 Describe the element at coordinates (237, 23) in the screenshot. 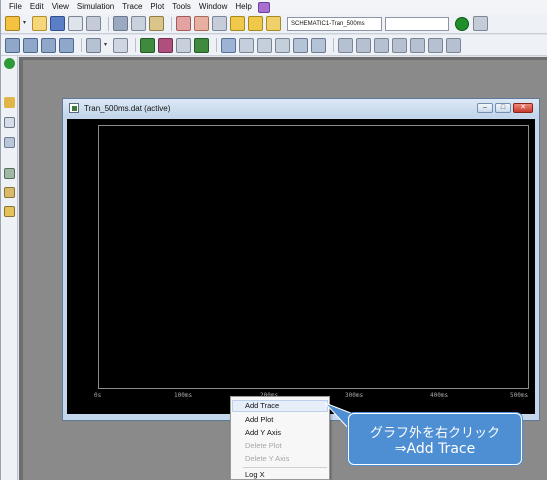

I see `voltage-marker-icon` at that location.